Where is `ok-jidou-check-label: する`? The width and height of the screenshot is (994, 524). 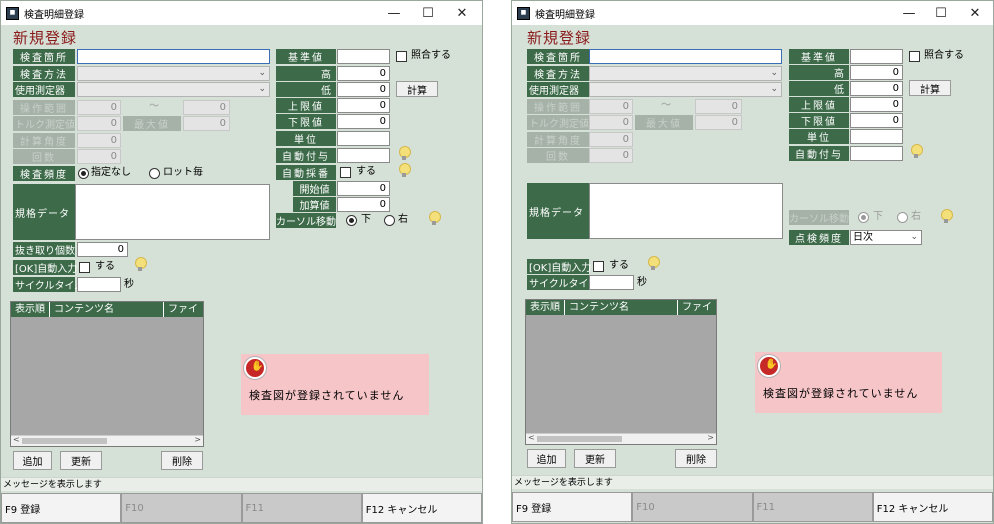
ok-jidou-check-label: する is located at coordinates (619, 265).